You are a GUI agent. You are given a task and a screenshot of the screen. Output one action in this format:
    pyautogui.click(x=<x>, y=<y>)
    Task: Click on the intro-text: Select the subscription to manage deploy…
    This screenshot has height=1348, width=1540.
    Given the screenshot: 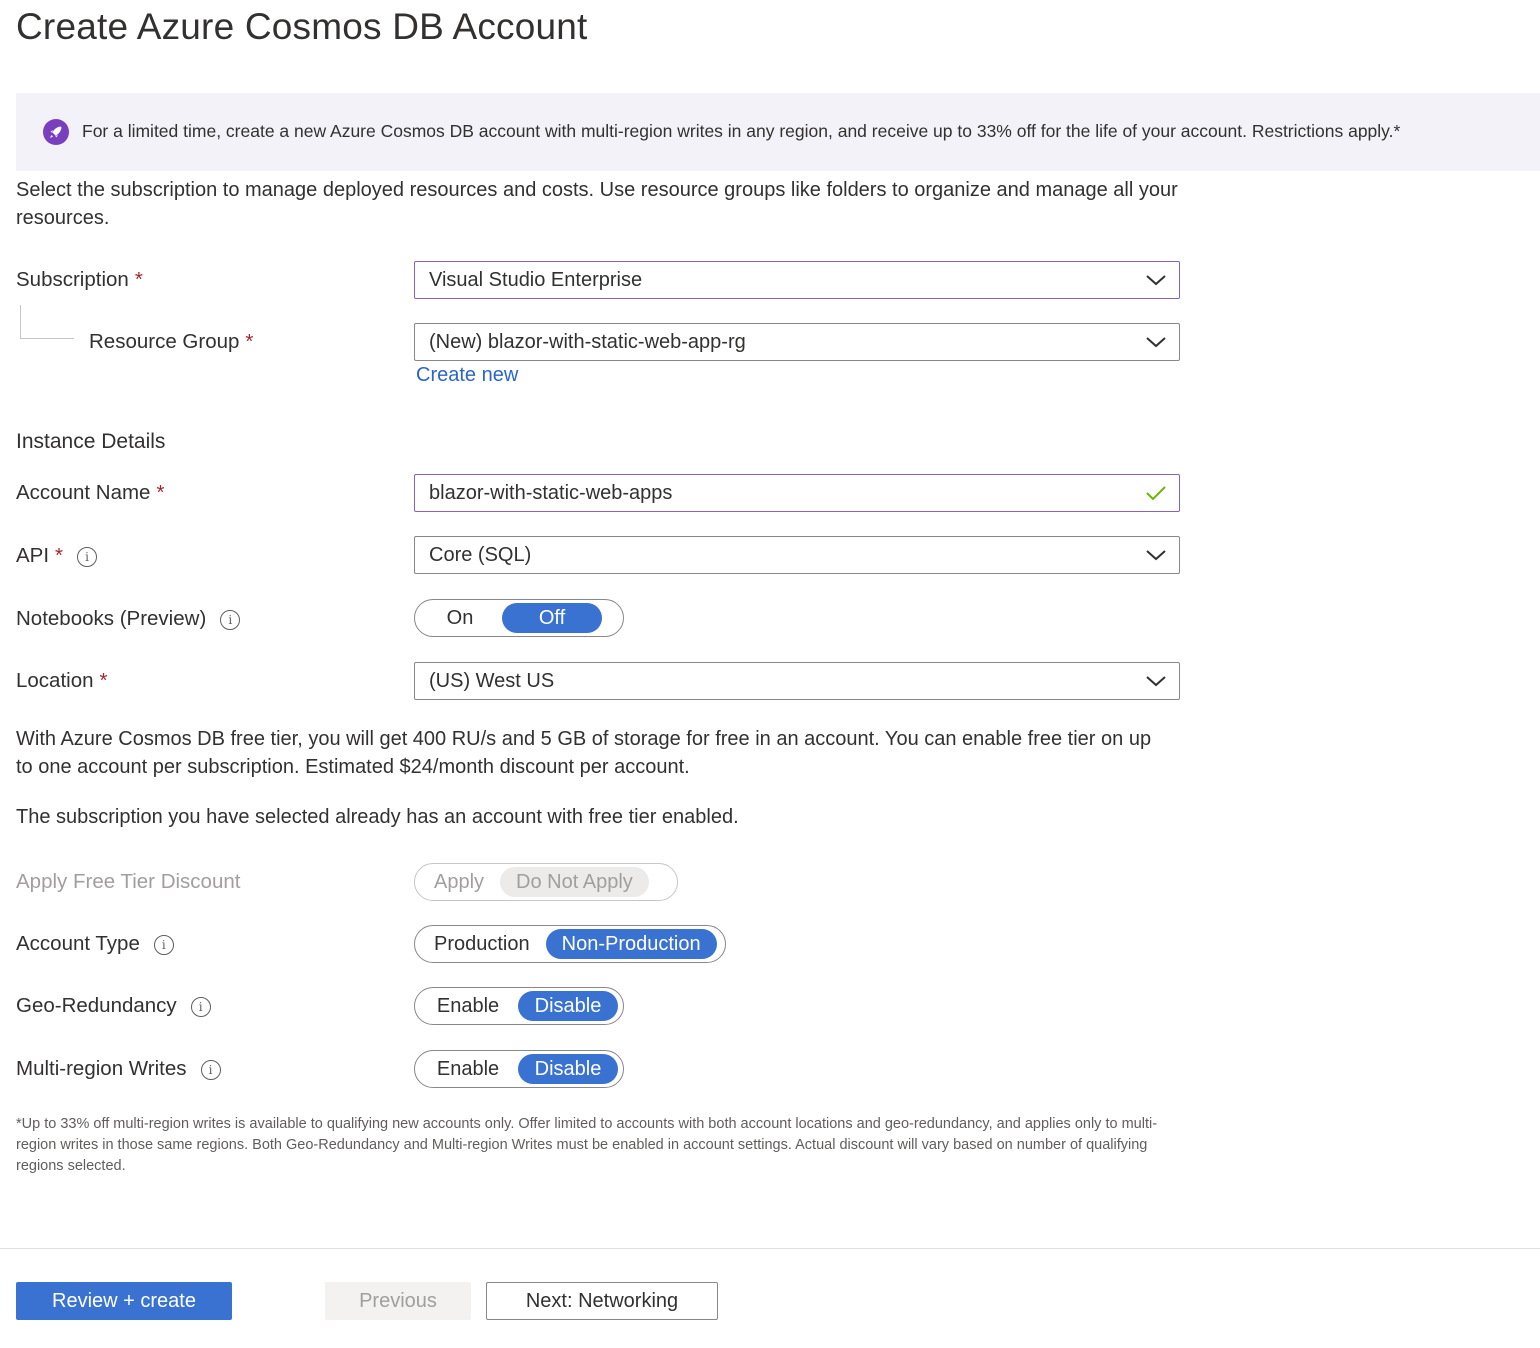 What is the action you would take?
    pyautogui.click(x=597, y=204)
    